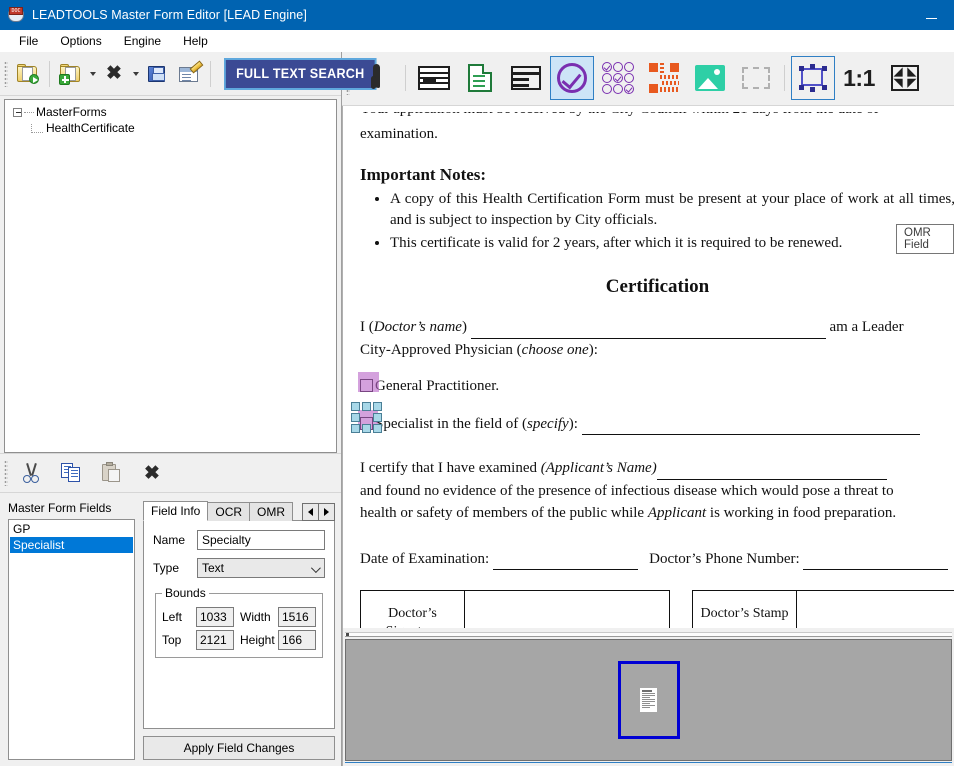  What do you see at coordinates (271, 511) in the screenshot?
I see `tab-omr: OMR` at bounding box center [271, 511].